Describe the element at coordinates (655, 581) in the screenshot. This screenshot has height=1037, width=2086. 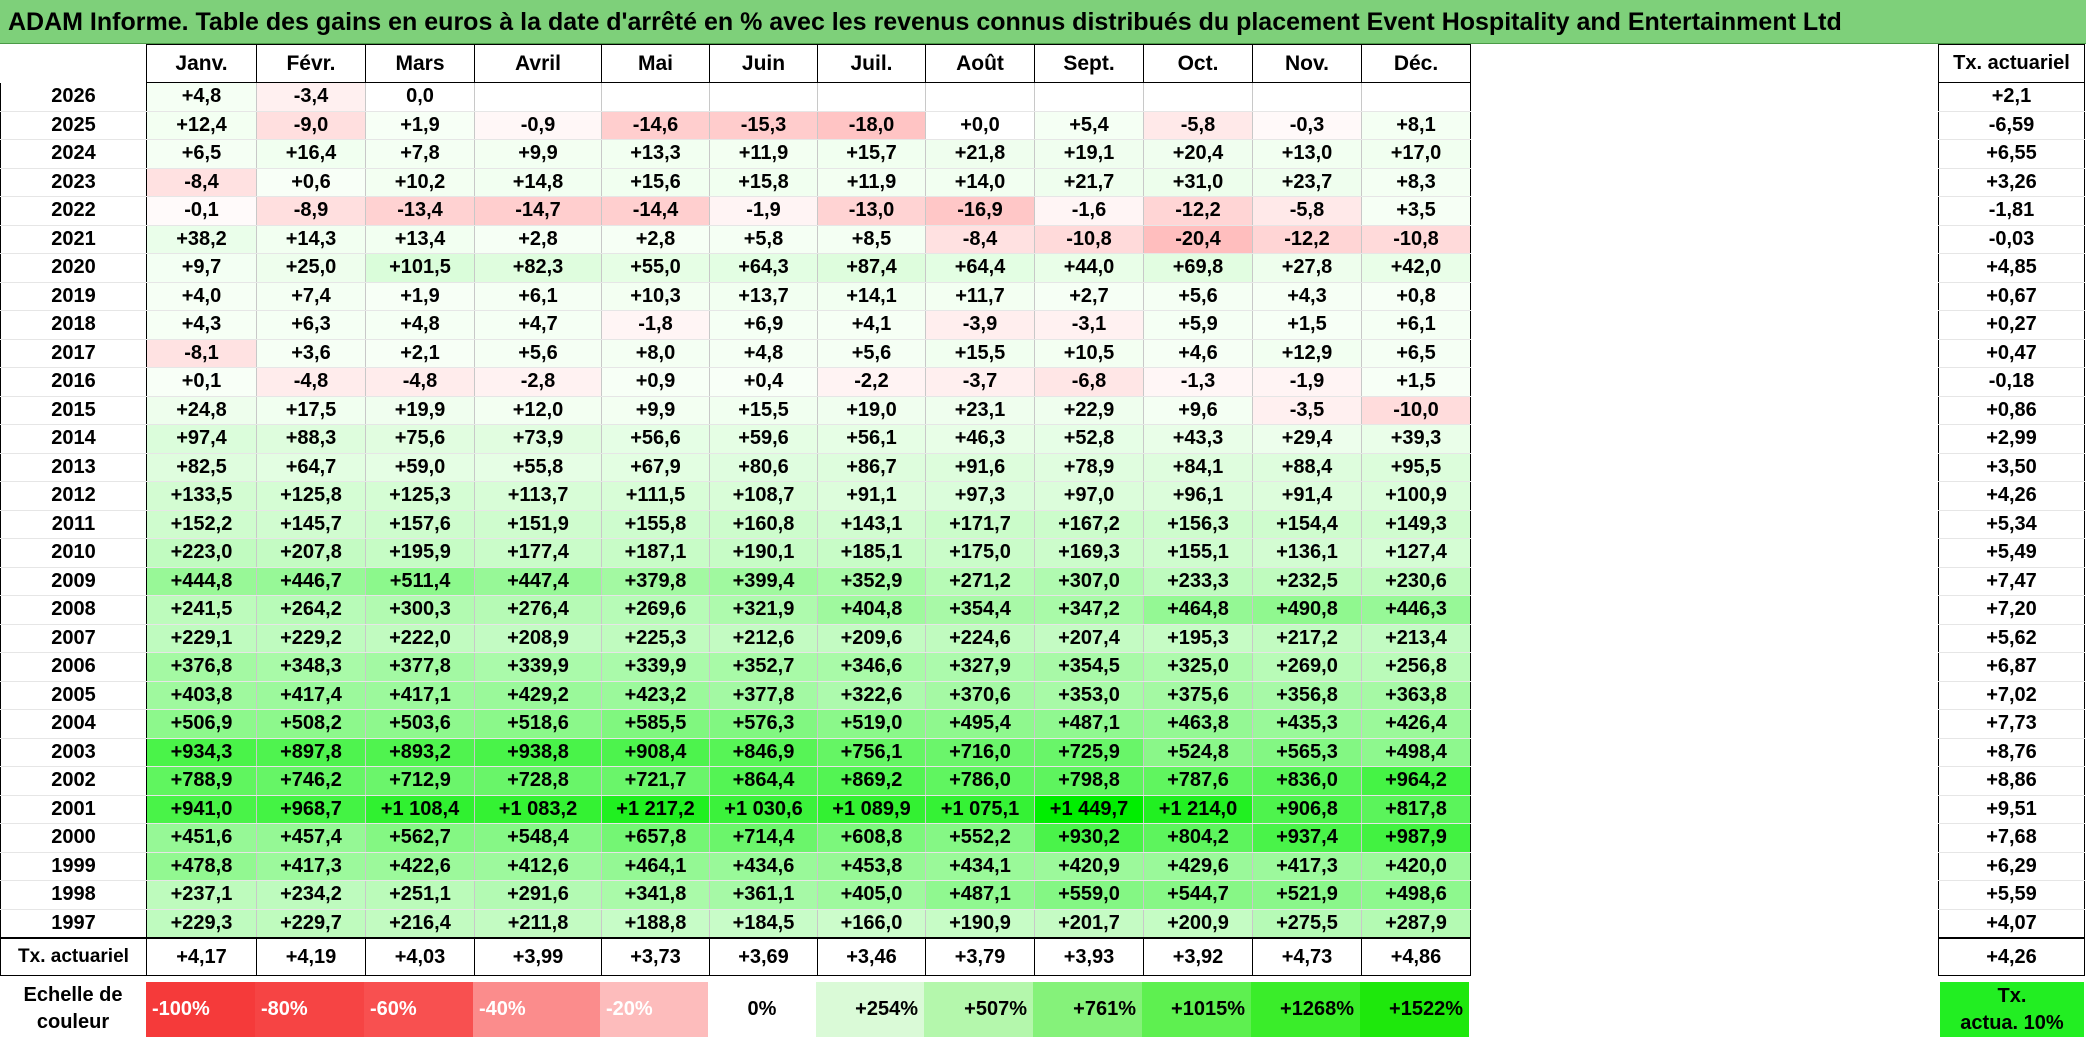
I see `gain-cell: +379,8` at that location.